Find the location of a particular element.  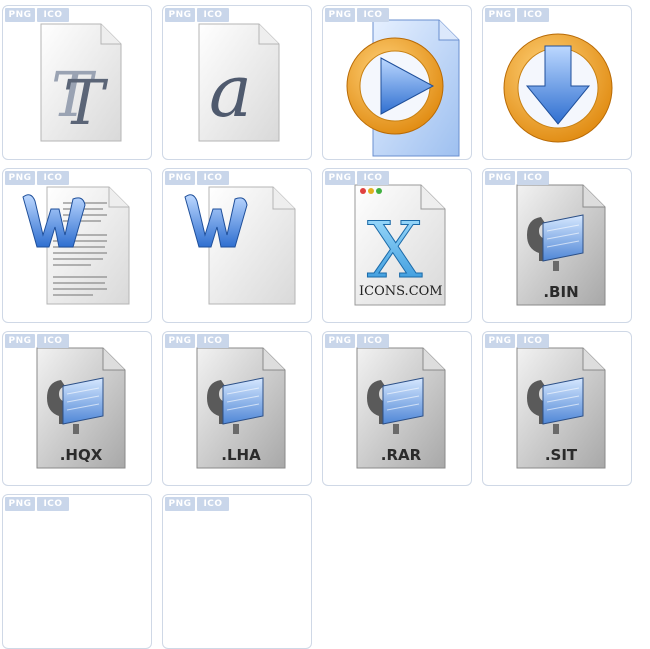

icon-tile: PNG ICO a is located at coordinates (237, 82).